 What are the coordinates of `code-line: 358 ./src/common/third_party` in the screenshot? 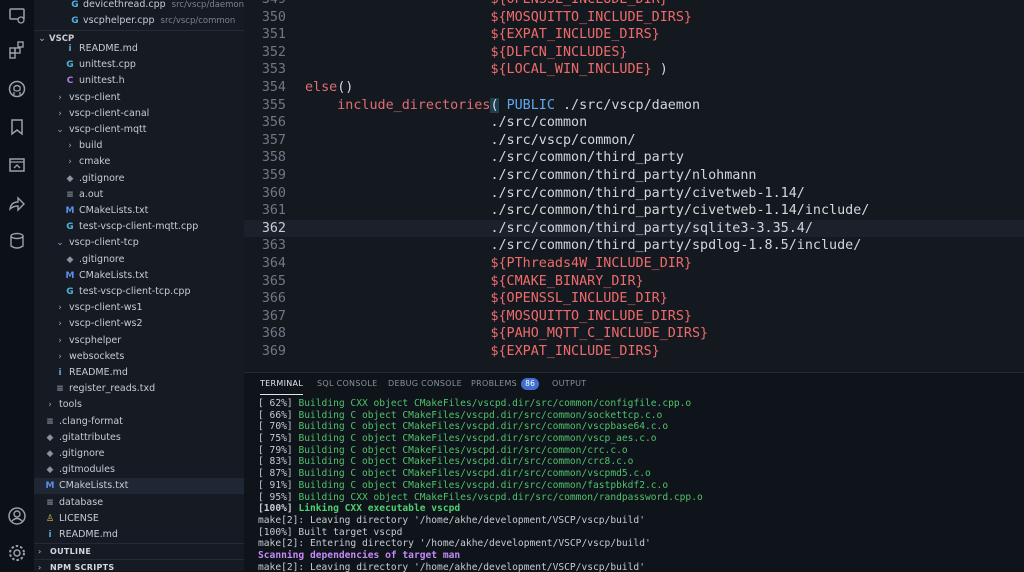 It's located at (634, 158).